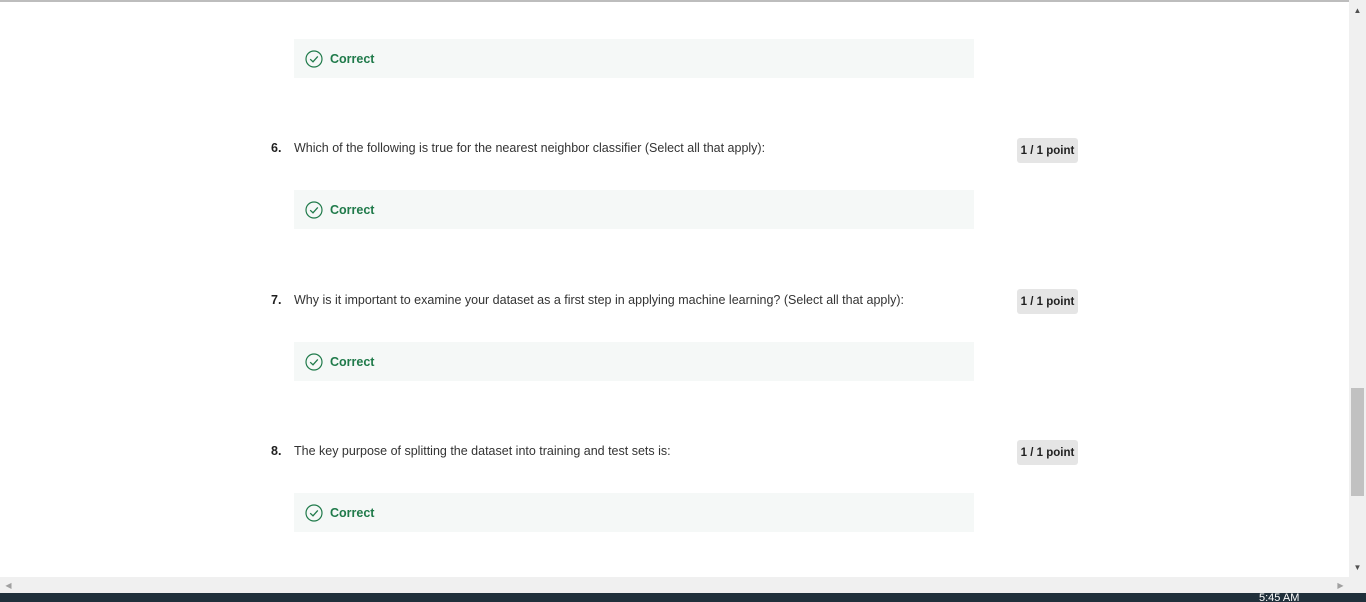 The image size is (1366, 602). What do you see at coordinates (683, 597) in the screenshot?
I see `taskbar: 5:45 AM` at bounding box center [683, 597].